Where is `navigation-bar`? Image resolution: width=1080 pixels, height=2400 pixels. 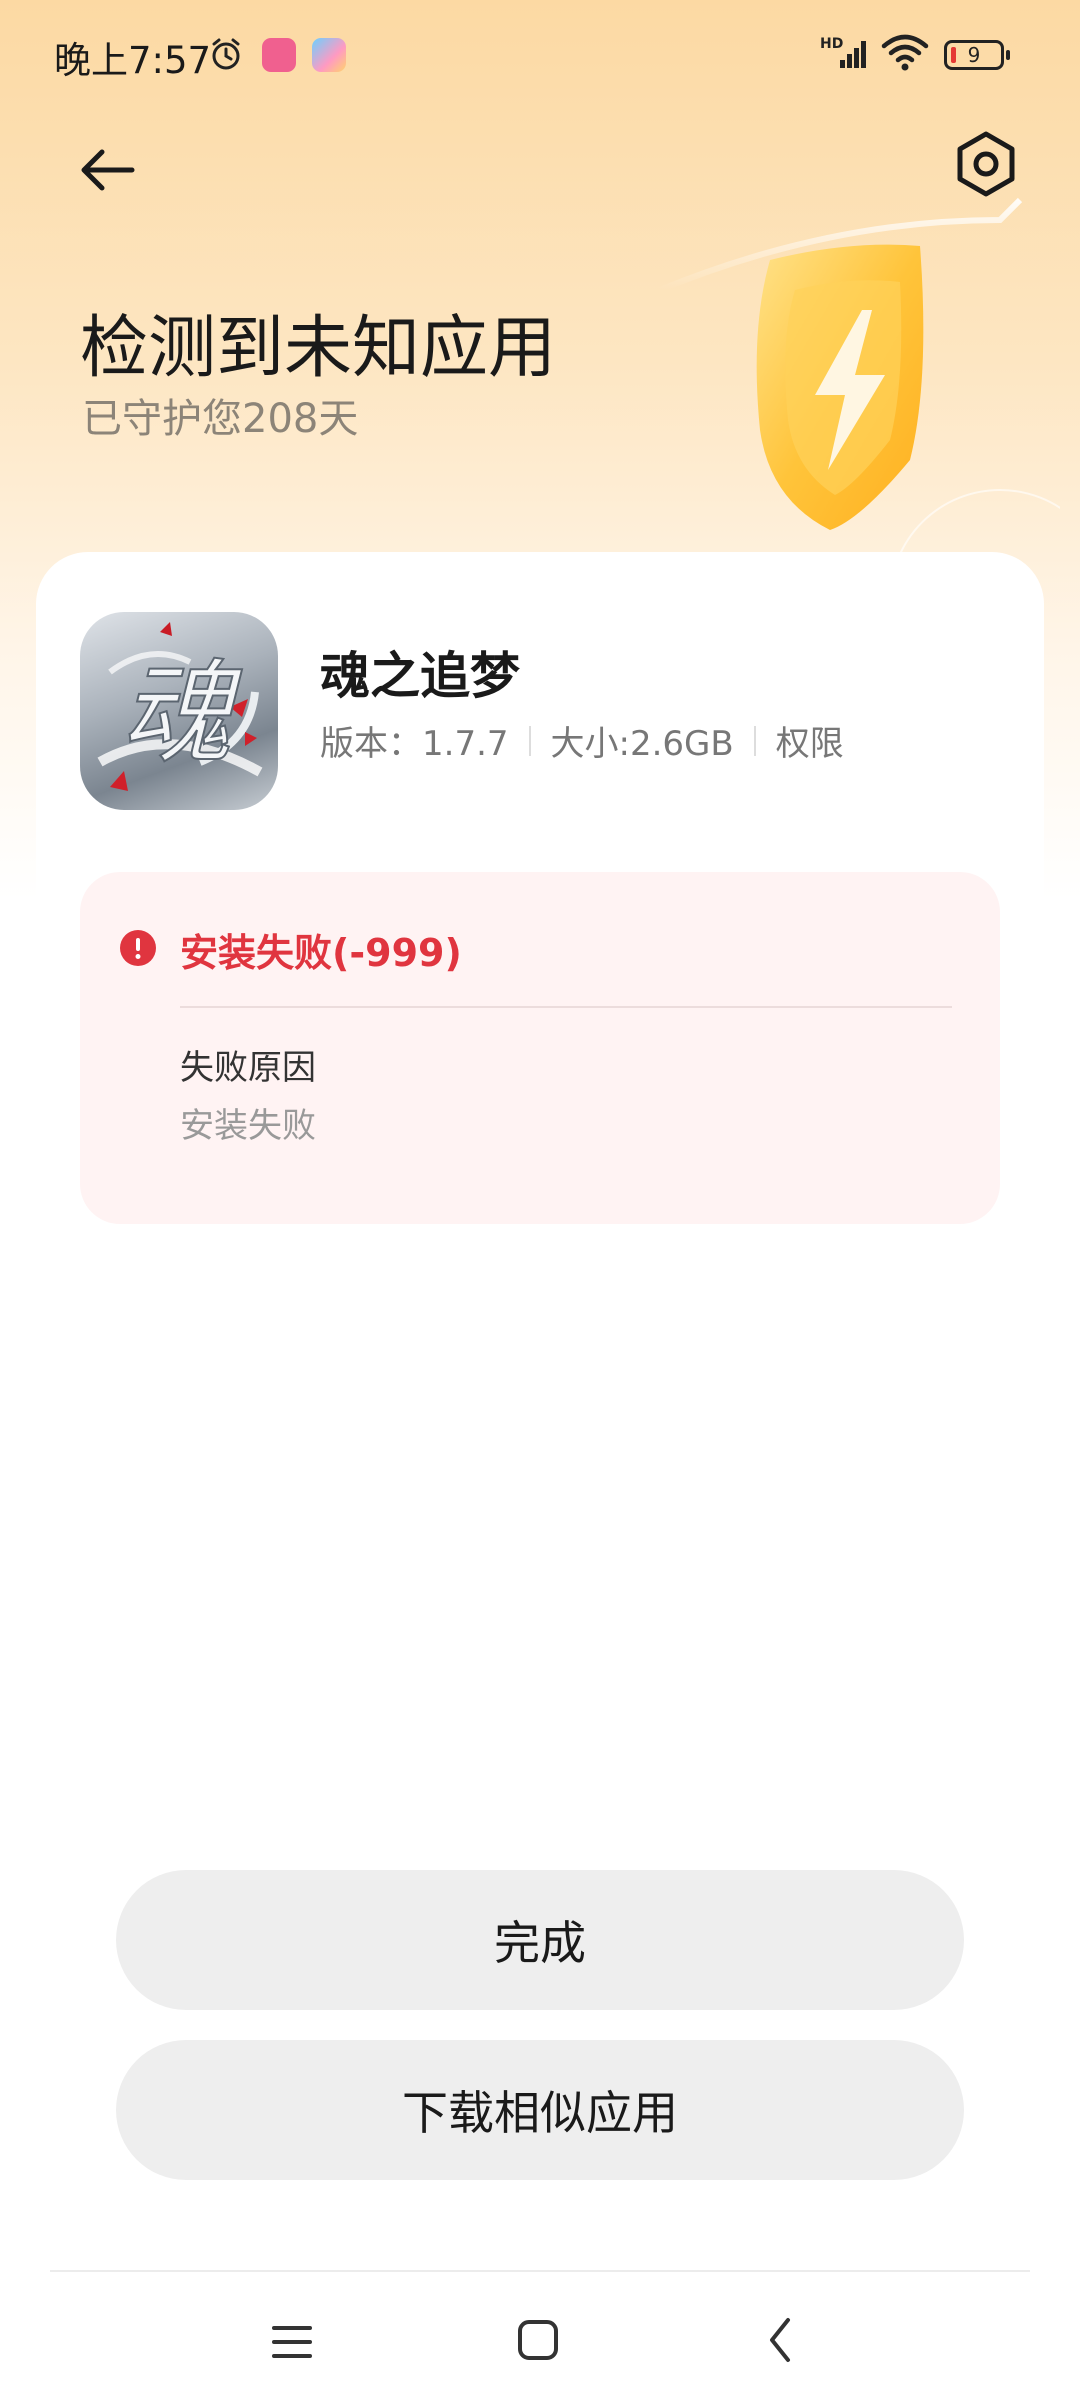 navigation-bar is located at coordinates (540, 2336).